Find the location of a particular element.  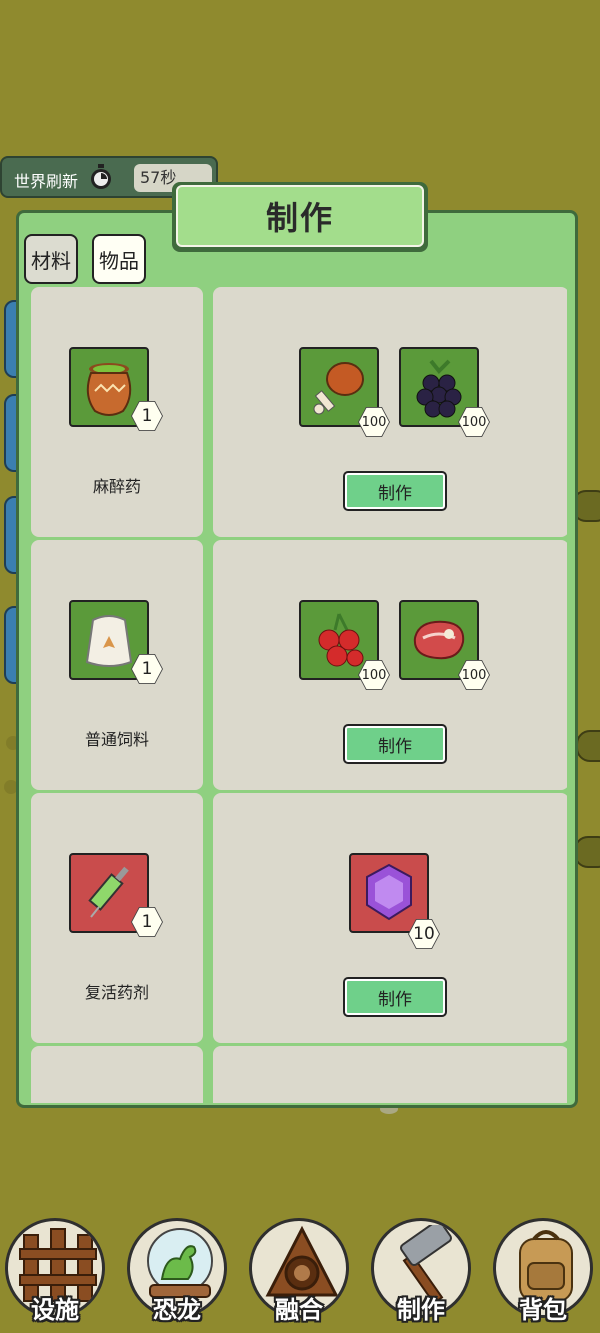

nav-fusion-triangle: 融合 is located at coordinates (299, 1270).